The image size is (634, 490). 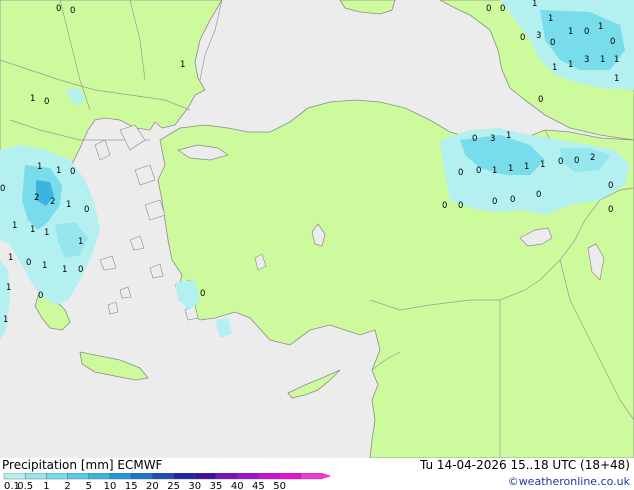 What do you see at coordinates (602, 60) in the screenshot?
I see `label-ne-14: 1` at bounding box center [602, 60].